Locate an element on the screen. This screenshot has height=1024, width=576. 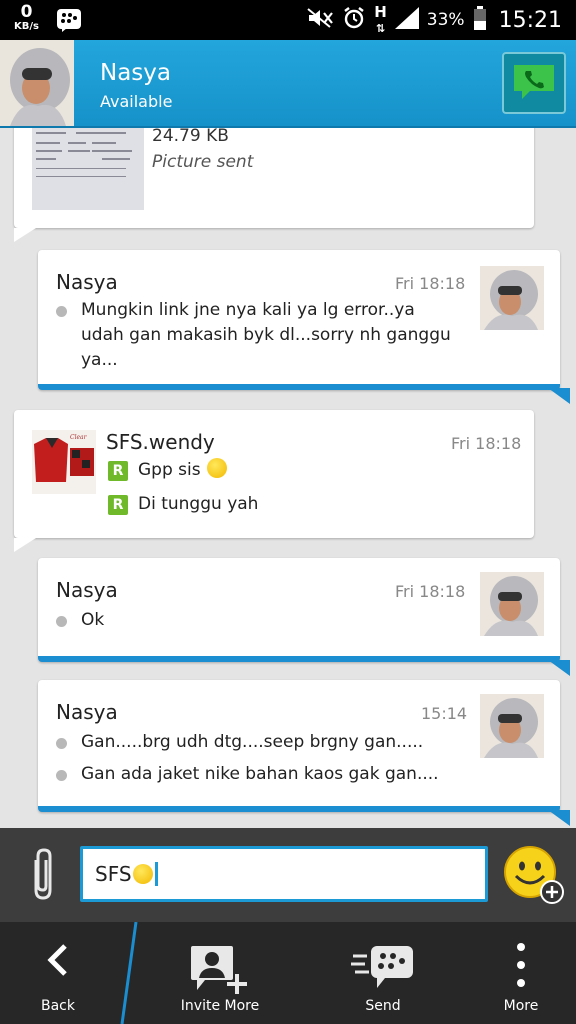
network-speed: 0 KB/s is located at coordinates (26, 18).